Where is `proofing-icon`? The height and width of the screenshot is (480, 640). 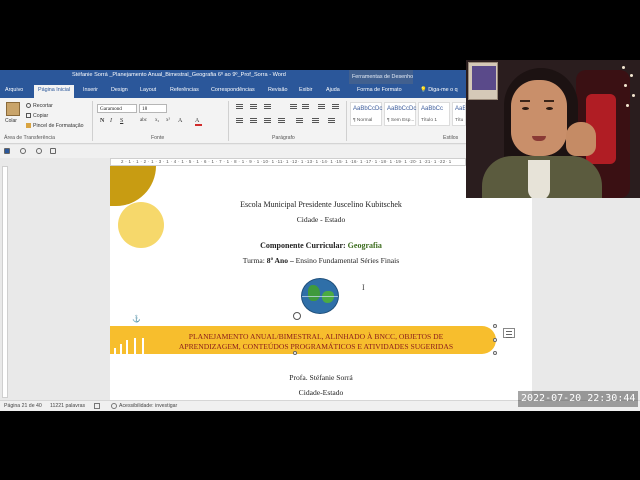
proofing-icon is located at coordinates (97, 406).